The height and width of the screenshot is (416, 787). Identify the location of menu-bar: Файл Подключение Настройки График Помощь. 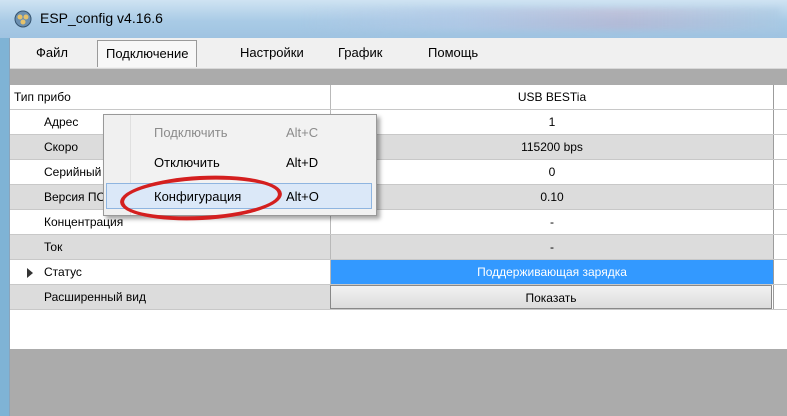
(398, 53).